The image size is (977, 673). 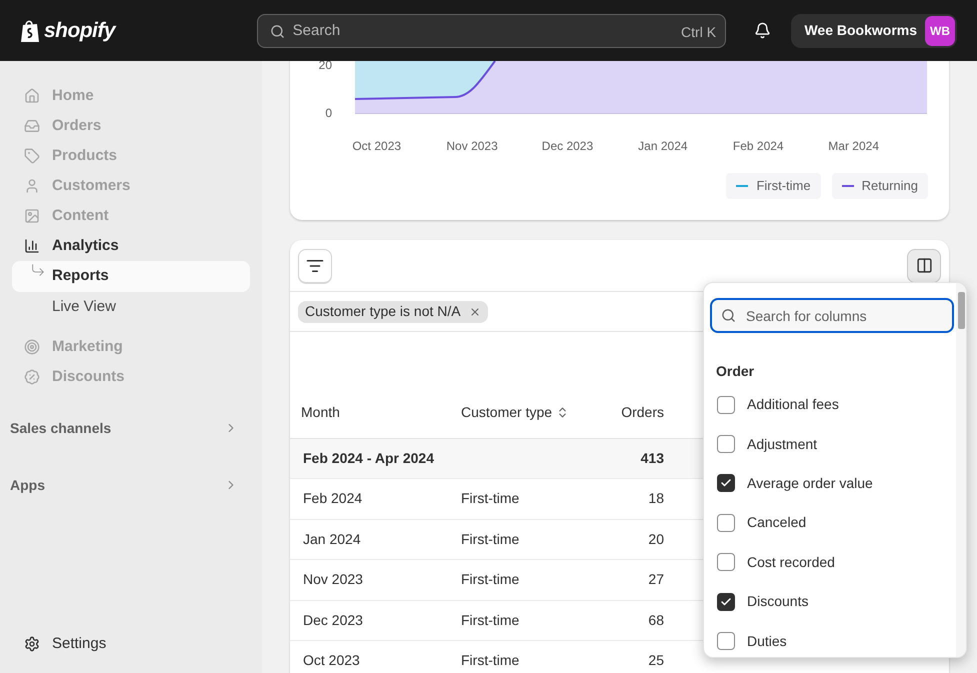 What do you see at coordinates (393, 311) in the screenshot?
I see `filter-chip: Customer type is not N/A` at bounding box center [393, 311].